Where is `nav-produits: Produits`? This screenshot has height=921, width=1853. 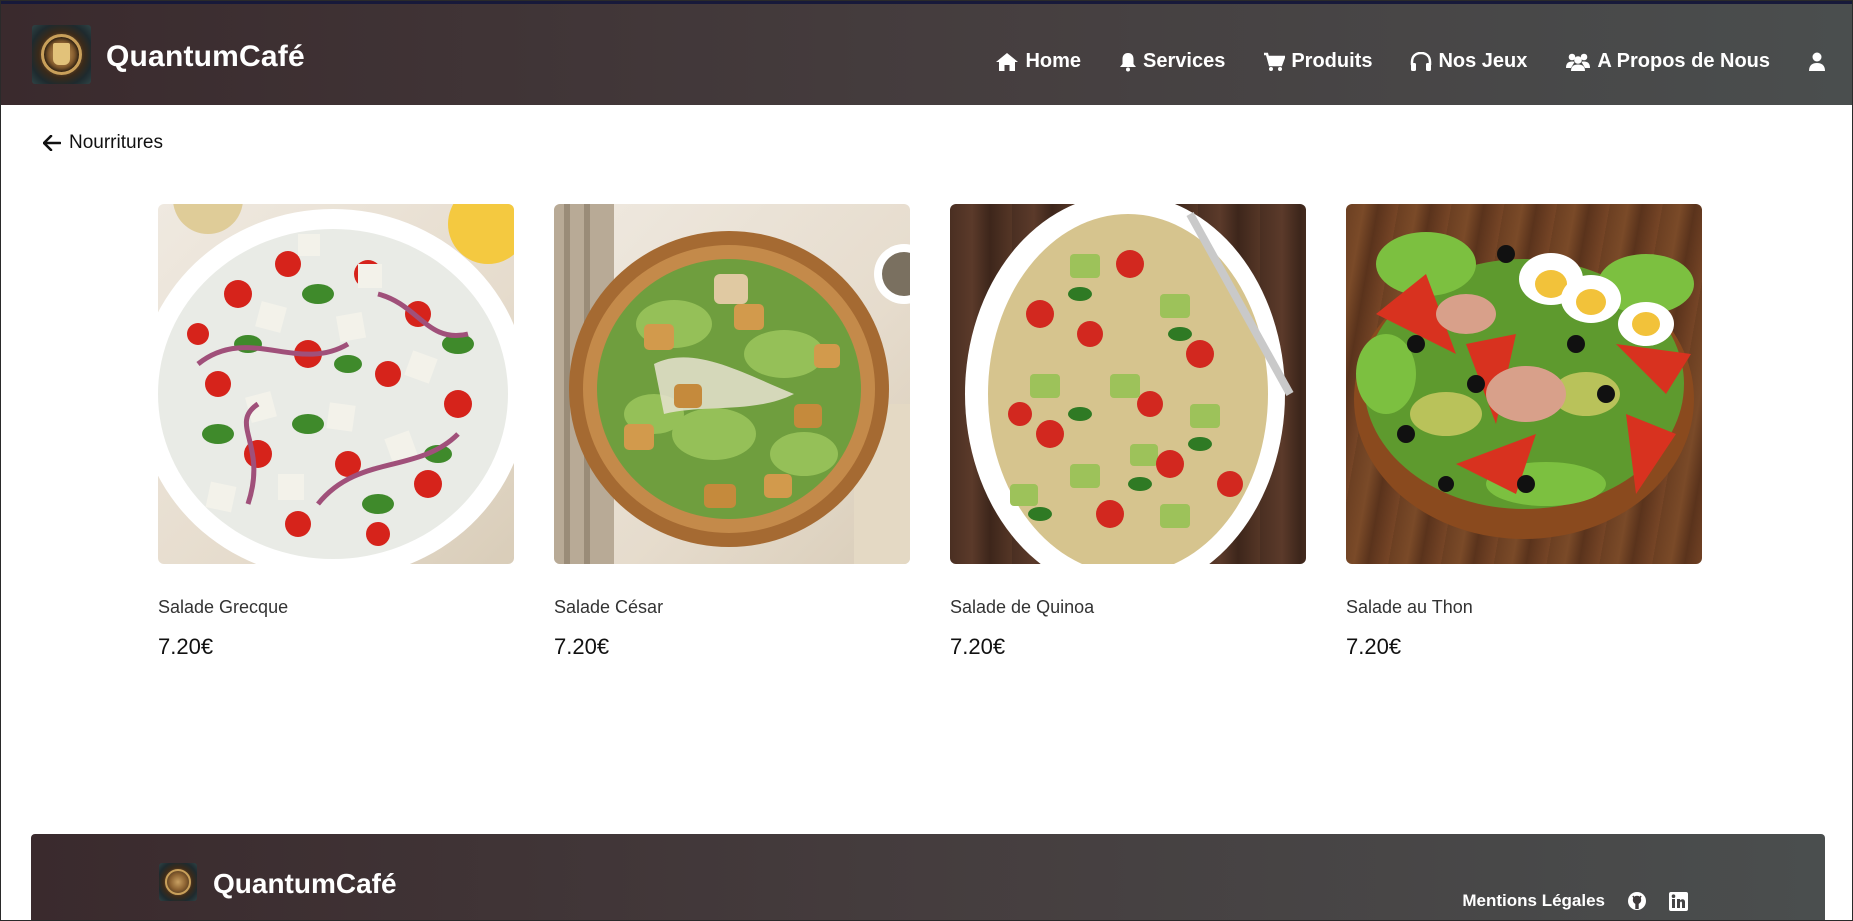
nav-produits: Produits is located at coordinates (1317, 61).